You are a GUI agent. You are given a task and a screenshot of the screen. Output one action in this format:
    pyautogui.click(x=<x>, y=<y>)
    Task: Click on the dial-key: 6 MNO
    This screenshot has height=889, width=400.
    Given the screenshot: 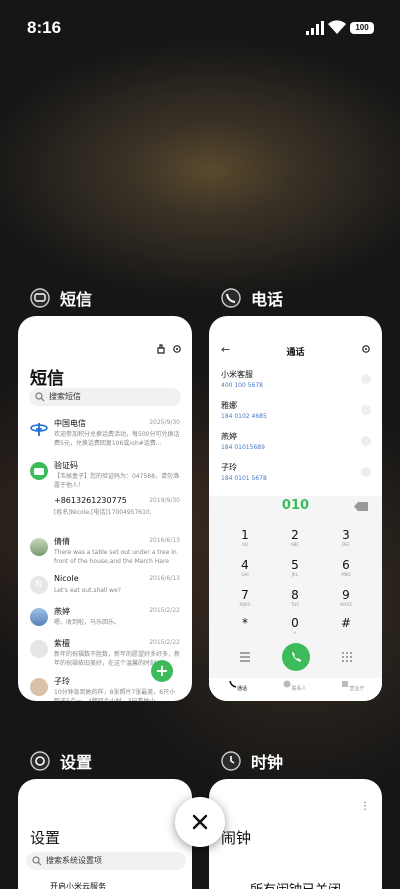 What is the action you would take?
    pyautogui.click(x=346, y=571)
    